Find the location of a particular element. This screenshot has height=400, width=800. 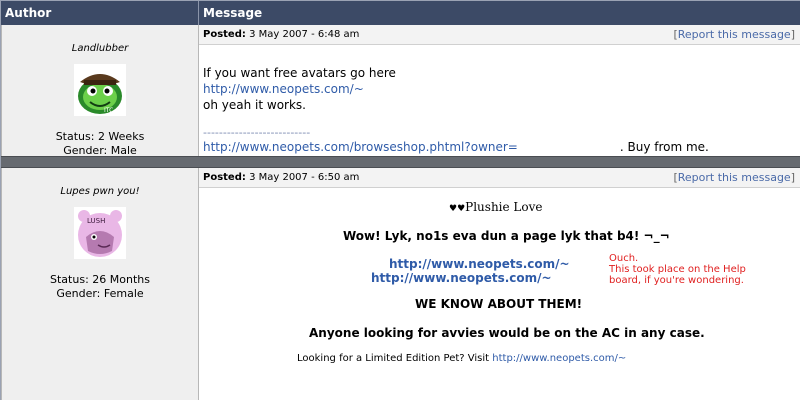

message-line: If you want free avatars go here is located at coordinates (299, 73).